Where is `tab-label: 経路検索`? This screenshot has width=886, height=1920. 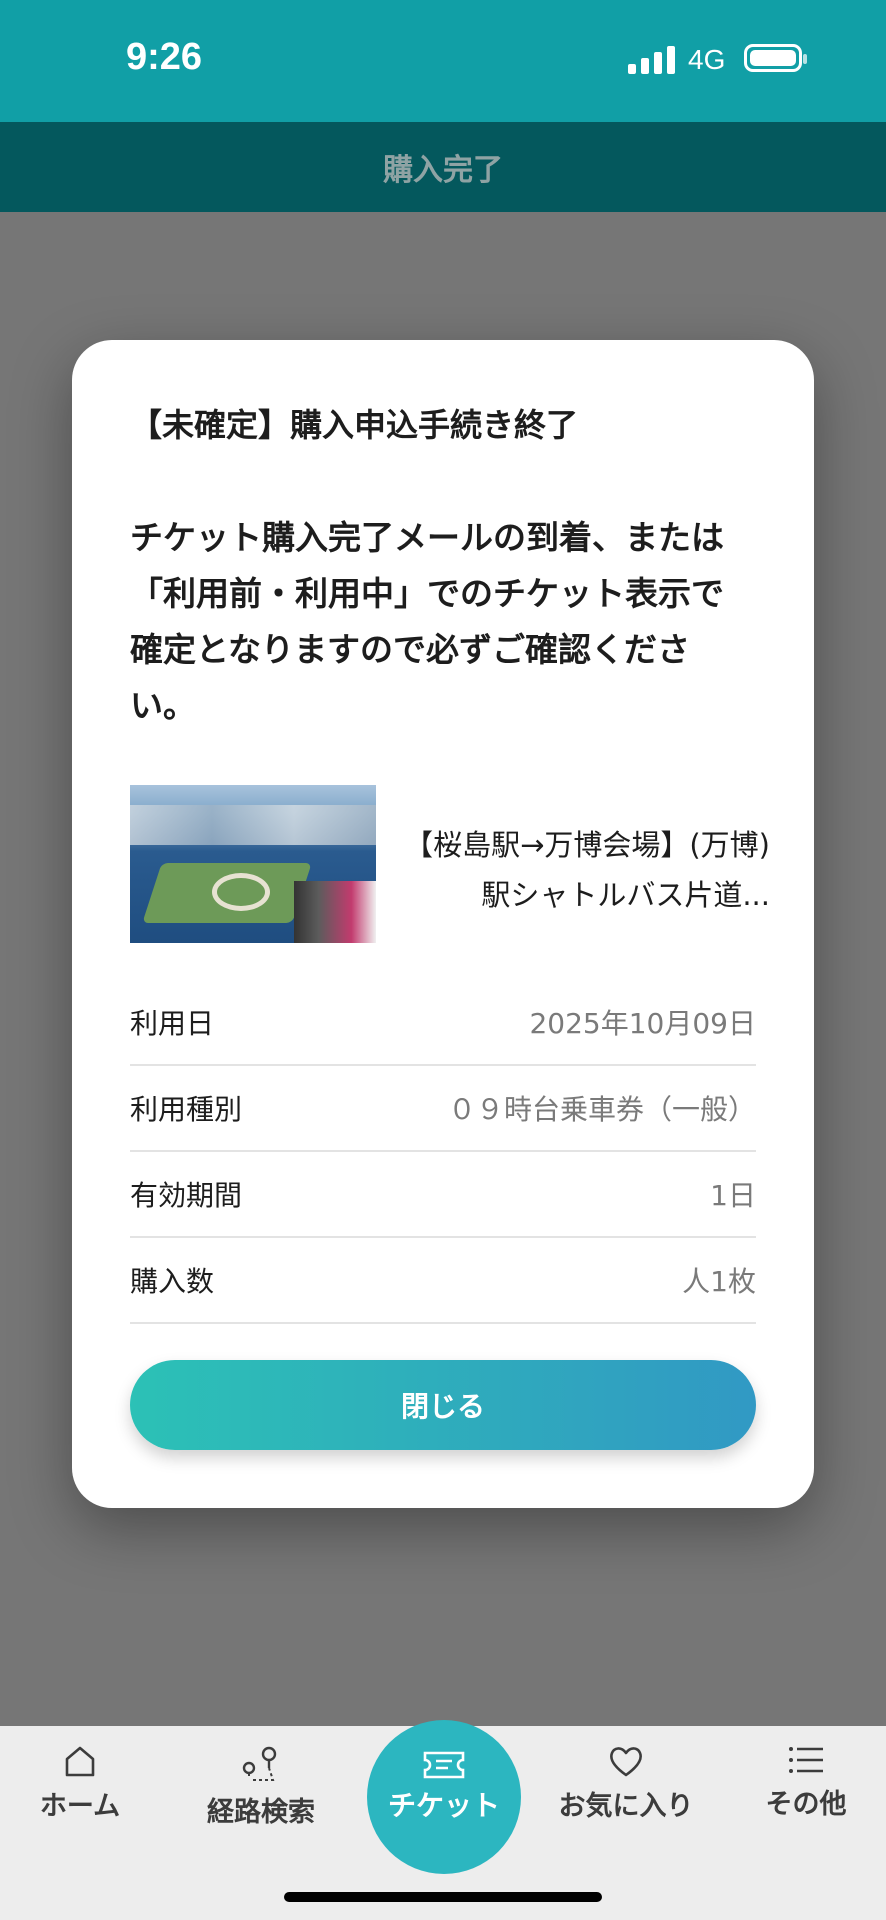 tab-label: 経路検索 is located at coordinates (261, 1812).